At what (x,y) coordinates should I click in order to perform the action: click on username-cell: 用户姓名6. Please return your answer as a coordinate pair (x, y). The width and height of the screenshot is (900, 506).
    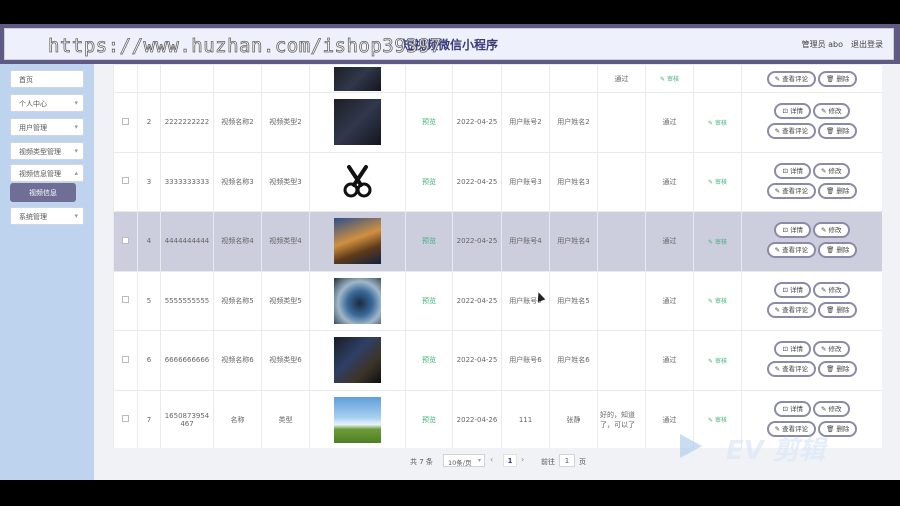
    Looking at the image, I should click on (573, 360).